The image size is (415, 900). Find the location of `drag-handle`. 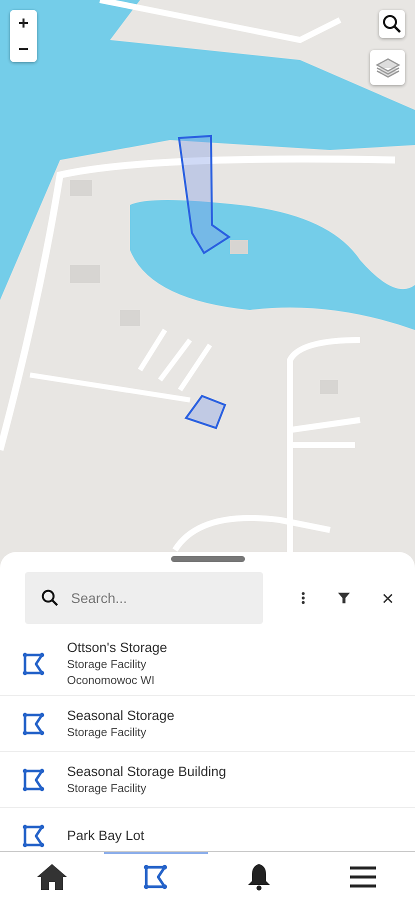

drag-handle is located at coordinates (207, 559).